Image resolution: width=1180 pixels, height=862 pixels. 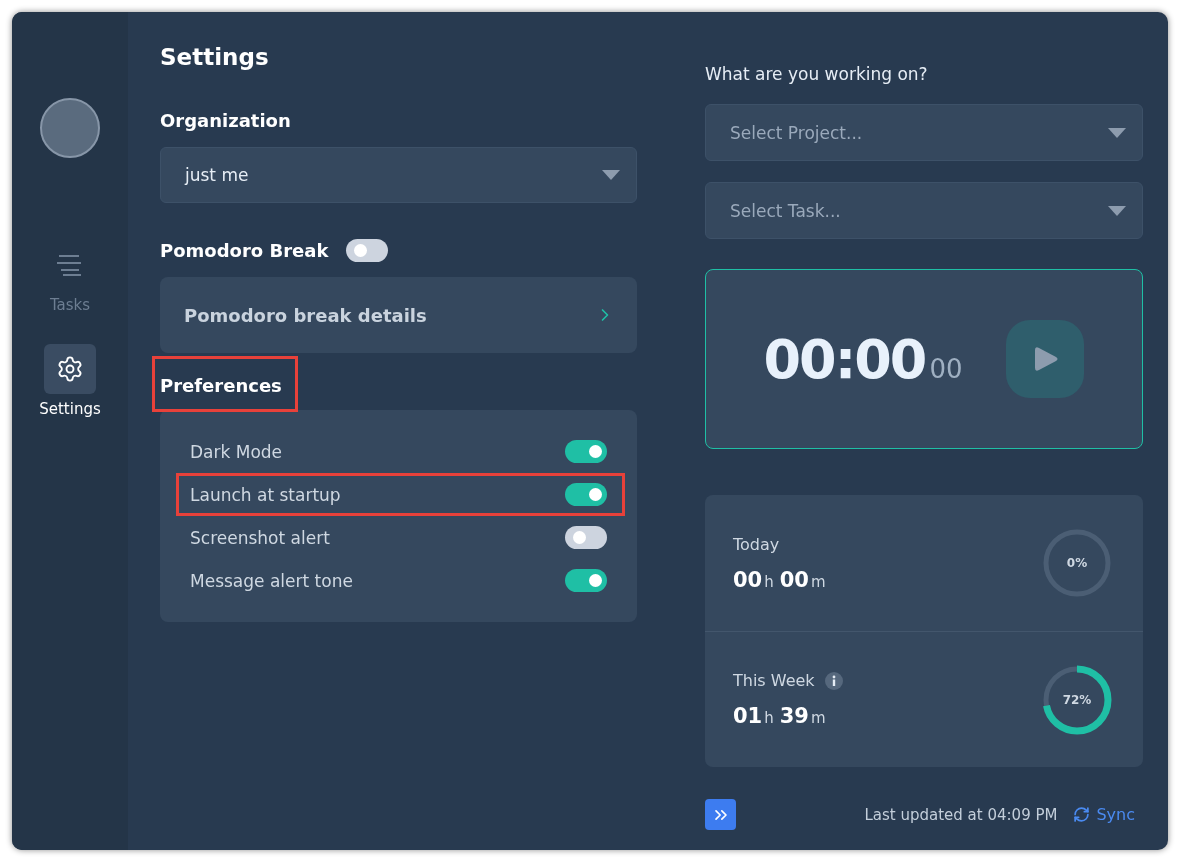 What do you see at coordinates (70, 277) in the screenshot?
I see `sidebar-item: Tasks` at bounding box center [70, 277].